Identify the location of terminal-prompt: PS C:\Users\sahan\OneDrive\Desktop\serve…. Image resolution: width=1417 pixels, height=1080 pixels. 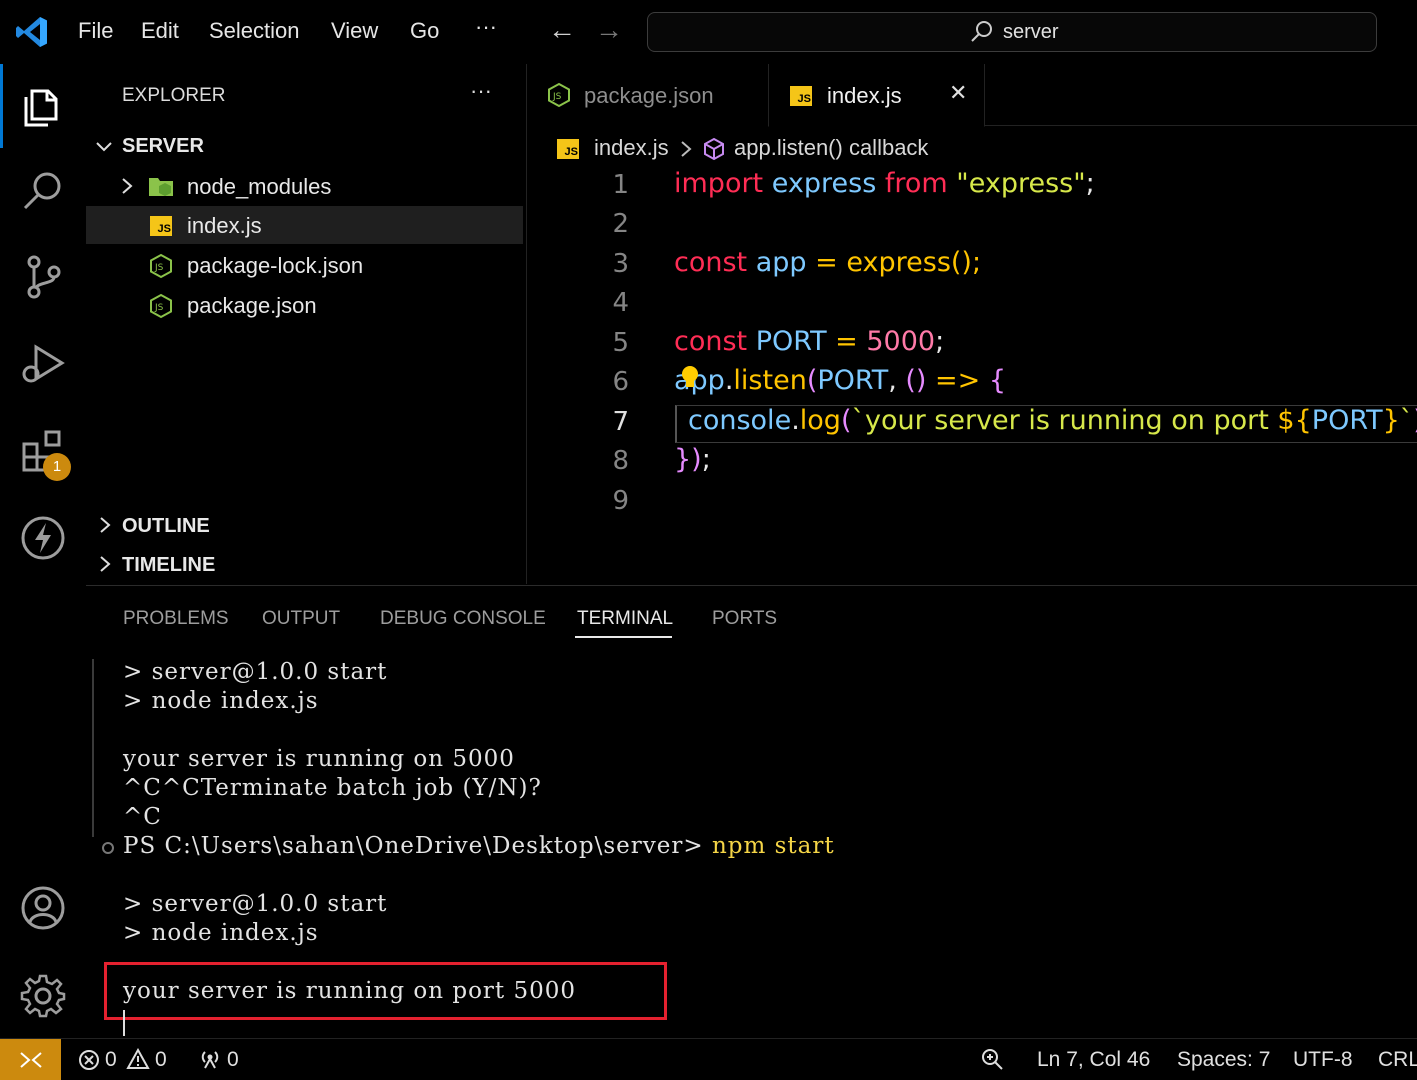
(479, 846).